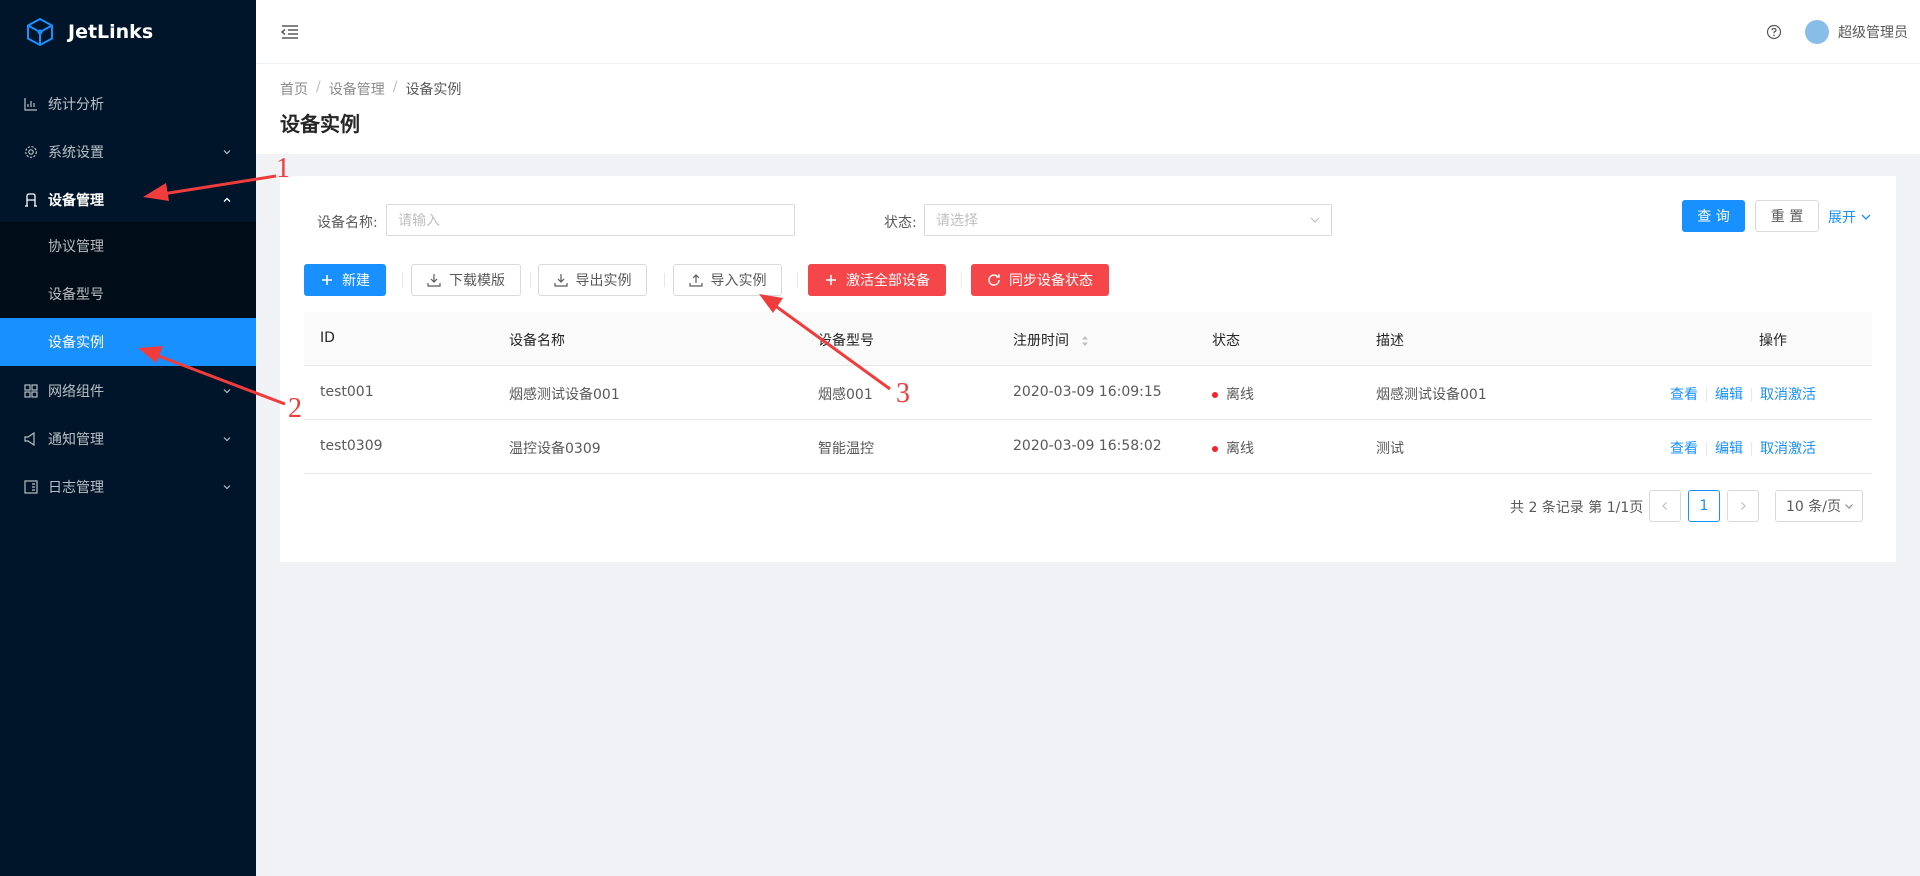 This screenshot has height=876, width=1920. What do you see at coordinates (555, 449) in the screenshot?
I see `cell-name: 温控设备0309` at bounding box center [555, 449].